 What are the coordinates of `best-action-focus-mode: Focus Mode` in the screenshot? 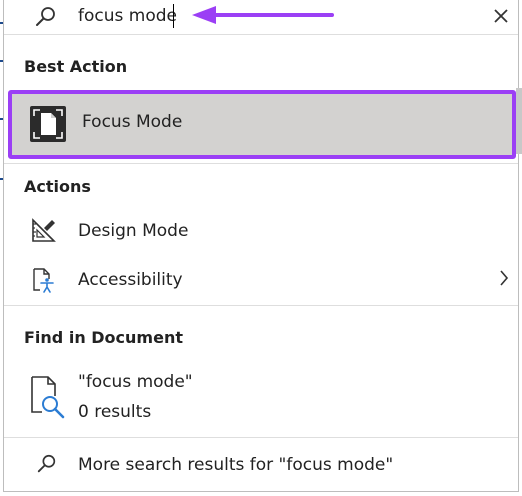 It's located at (262, 124).